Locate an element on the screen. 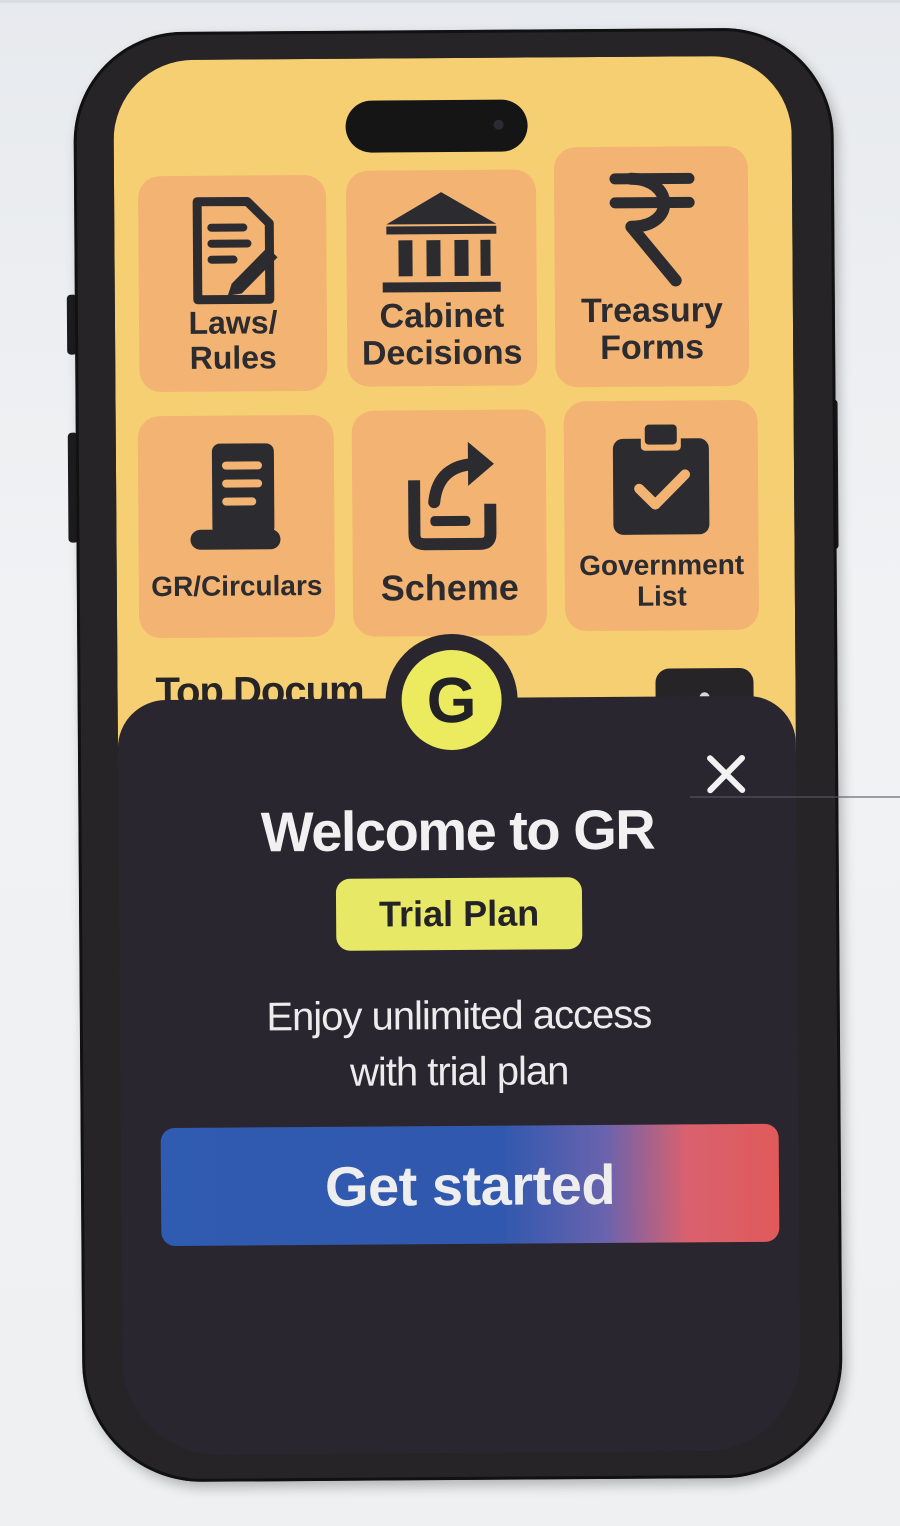 The image size is (900, 1526). get-started-button: Get started is located at coordinates (470, 1185).